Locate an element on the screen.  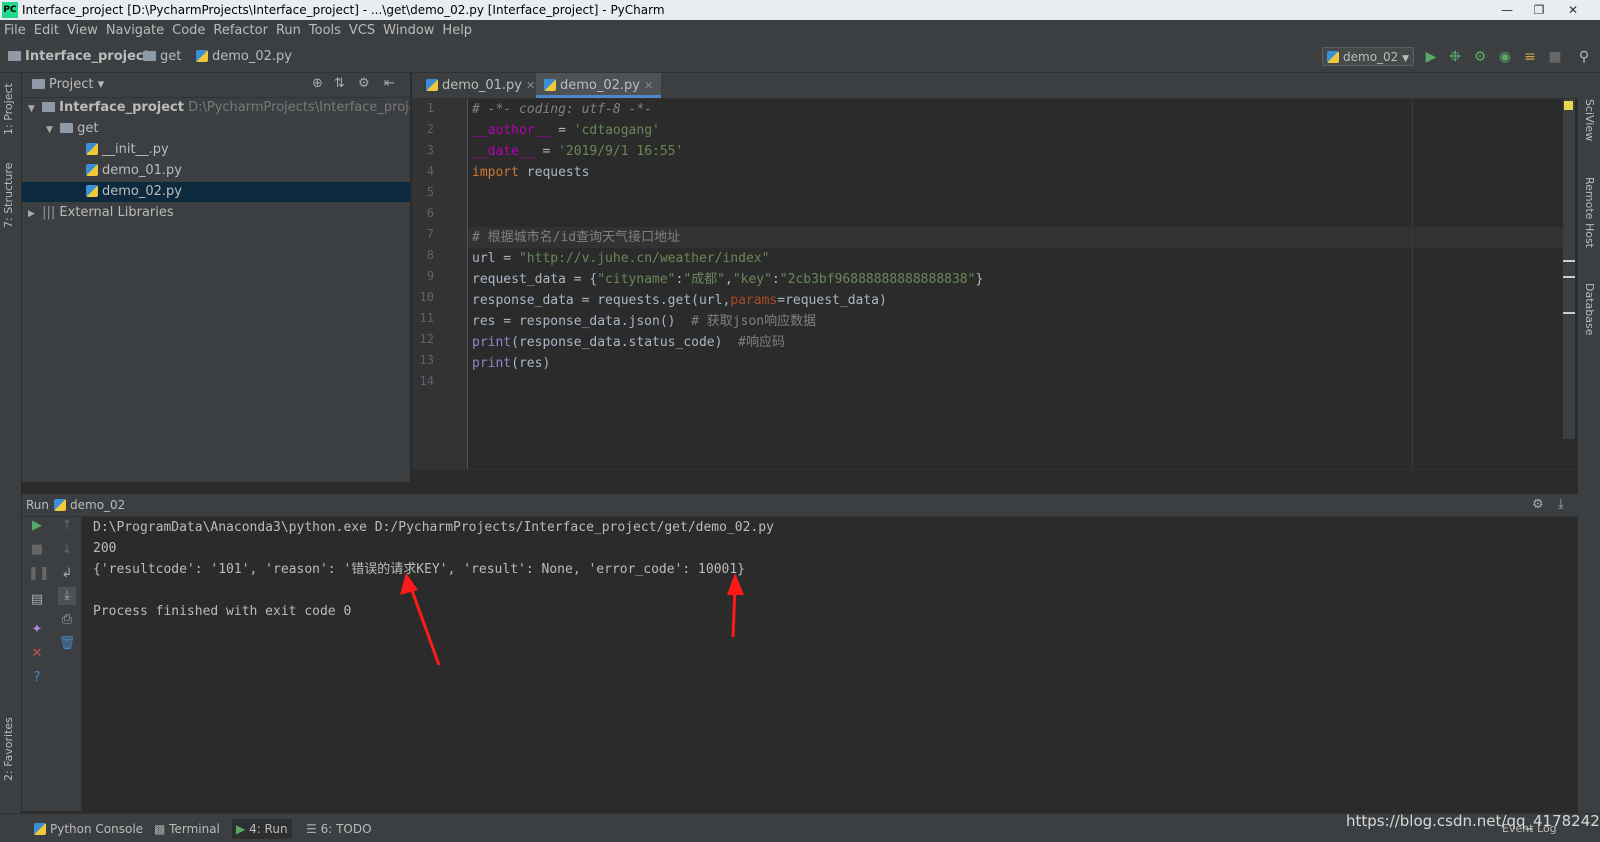
tool-tab-favorites: 2: Favorites is located at coordinates (8, 749).